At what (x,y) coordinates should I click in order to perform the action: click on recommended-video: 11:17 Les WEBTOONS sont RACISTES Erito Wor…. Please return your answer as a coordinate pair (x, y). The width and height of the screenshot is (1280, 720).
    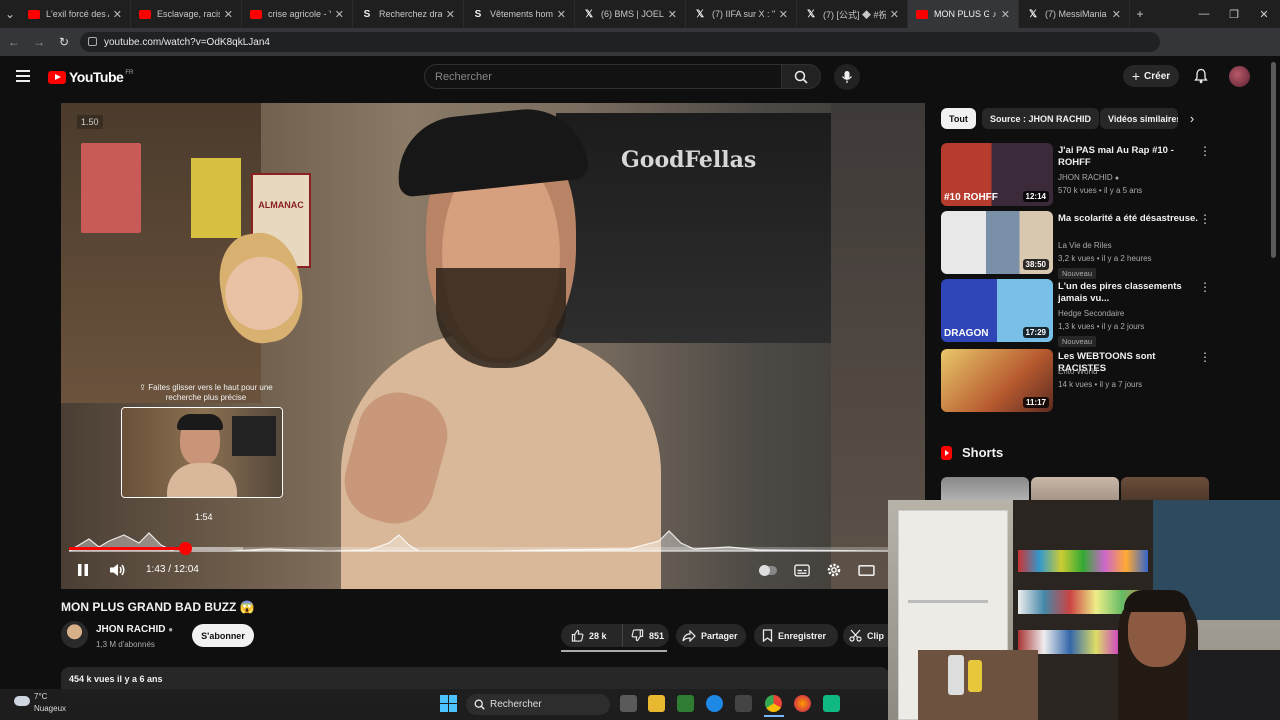
    Looking at the image, I should click on (1076, 381).